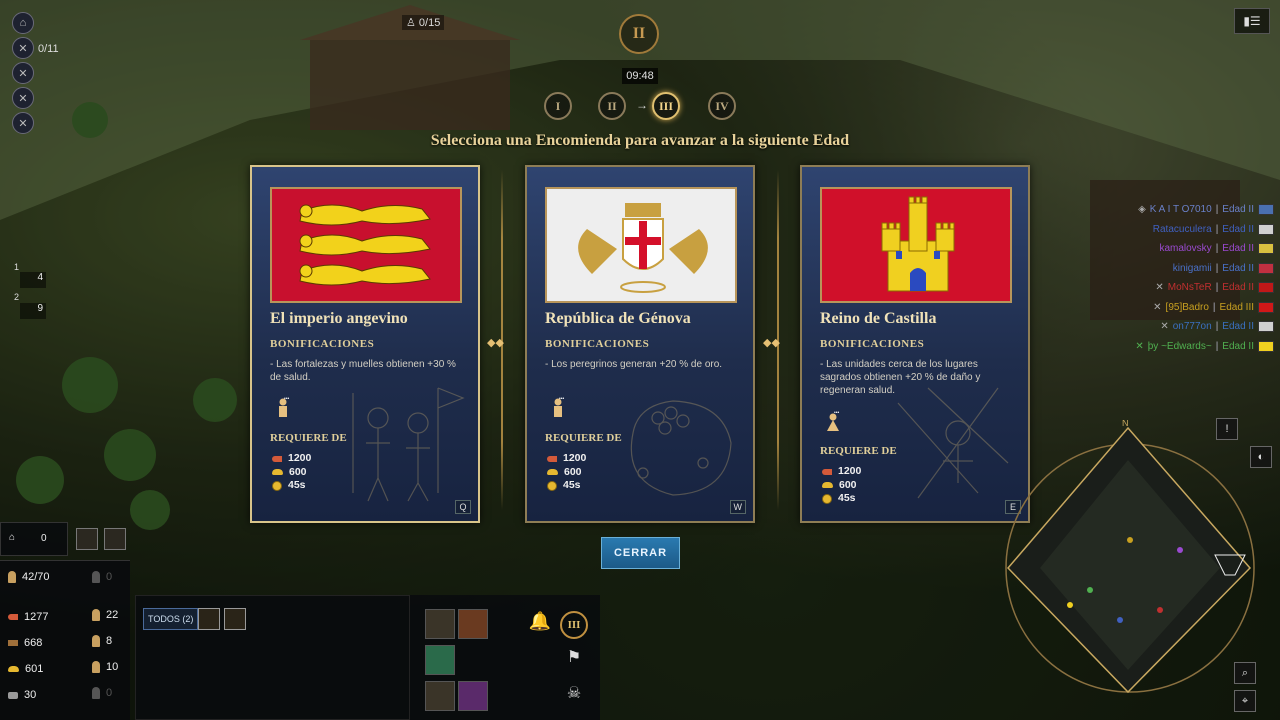 Image resolution: width=1280 pixels, height=720 pixels. Describe the element at coordinates (574, 661) in the screenshot. I see `rally-flag-icon: ⚑` at that location.